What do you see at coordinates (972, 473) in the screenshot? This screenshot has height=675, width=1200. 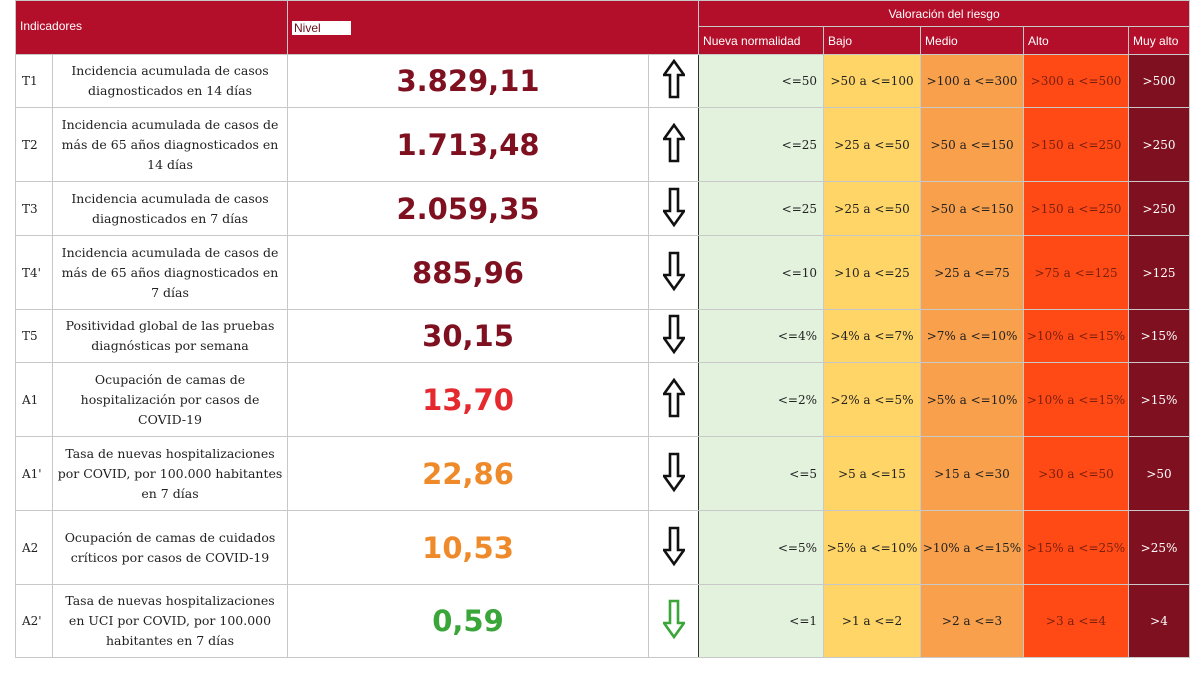 I see `range-medio: >15 a <=30` at bounding box center [972, 473].